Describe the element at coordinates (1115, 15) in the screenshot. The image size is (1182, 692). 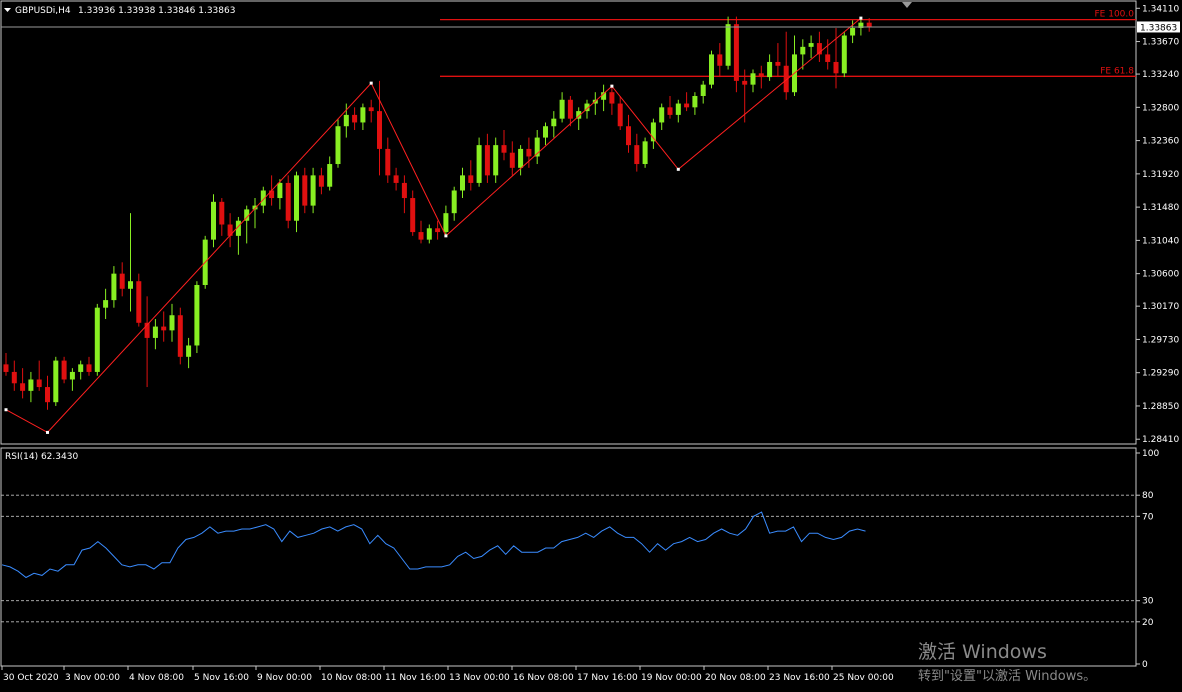
I see `fib-level-label: FE 100.0` at that location.